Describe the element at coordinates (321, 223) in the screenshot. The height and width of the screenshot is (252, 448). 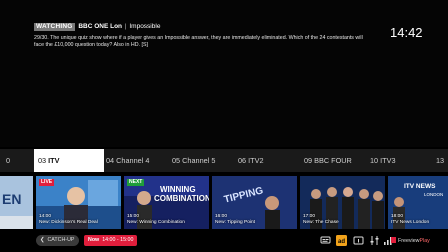
I see `tile-title: New: The Chase` at that location.